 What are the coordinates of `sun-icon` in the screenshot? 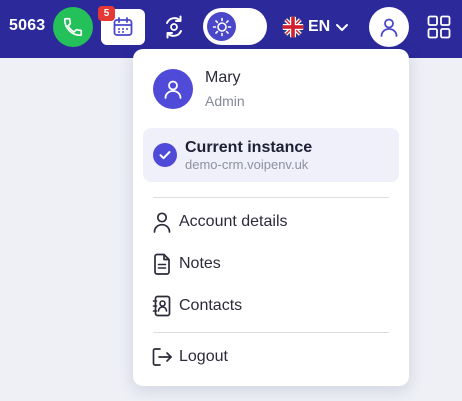 It's located at (221, 26).